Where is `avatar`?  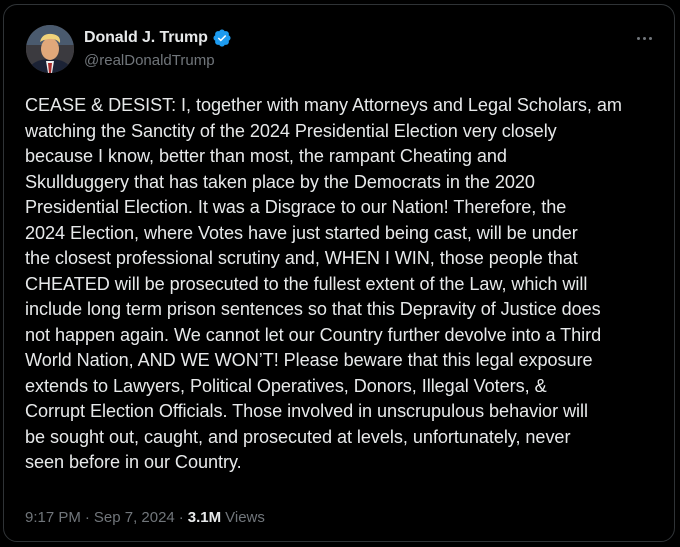 avatar is located at coordinates (50, 49).